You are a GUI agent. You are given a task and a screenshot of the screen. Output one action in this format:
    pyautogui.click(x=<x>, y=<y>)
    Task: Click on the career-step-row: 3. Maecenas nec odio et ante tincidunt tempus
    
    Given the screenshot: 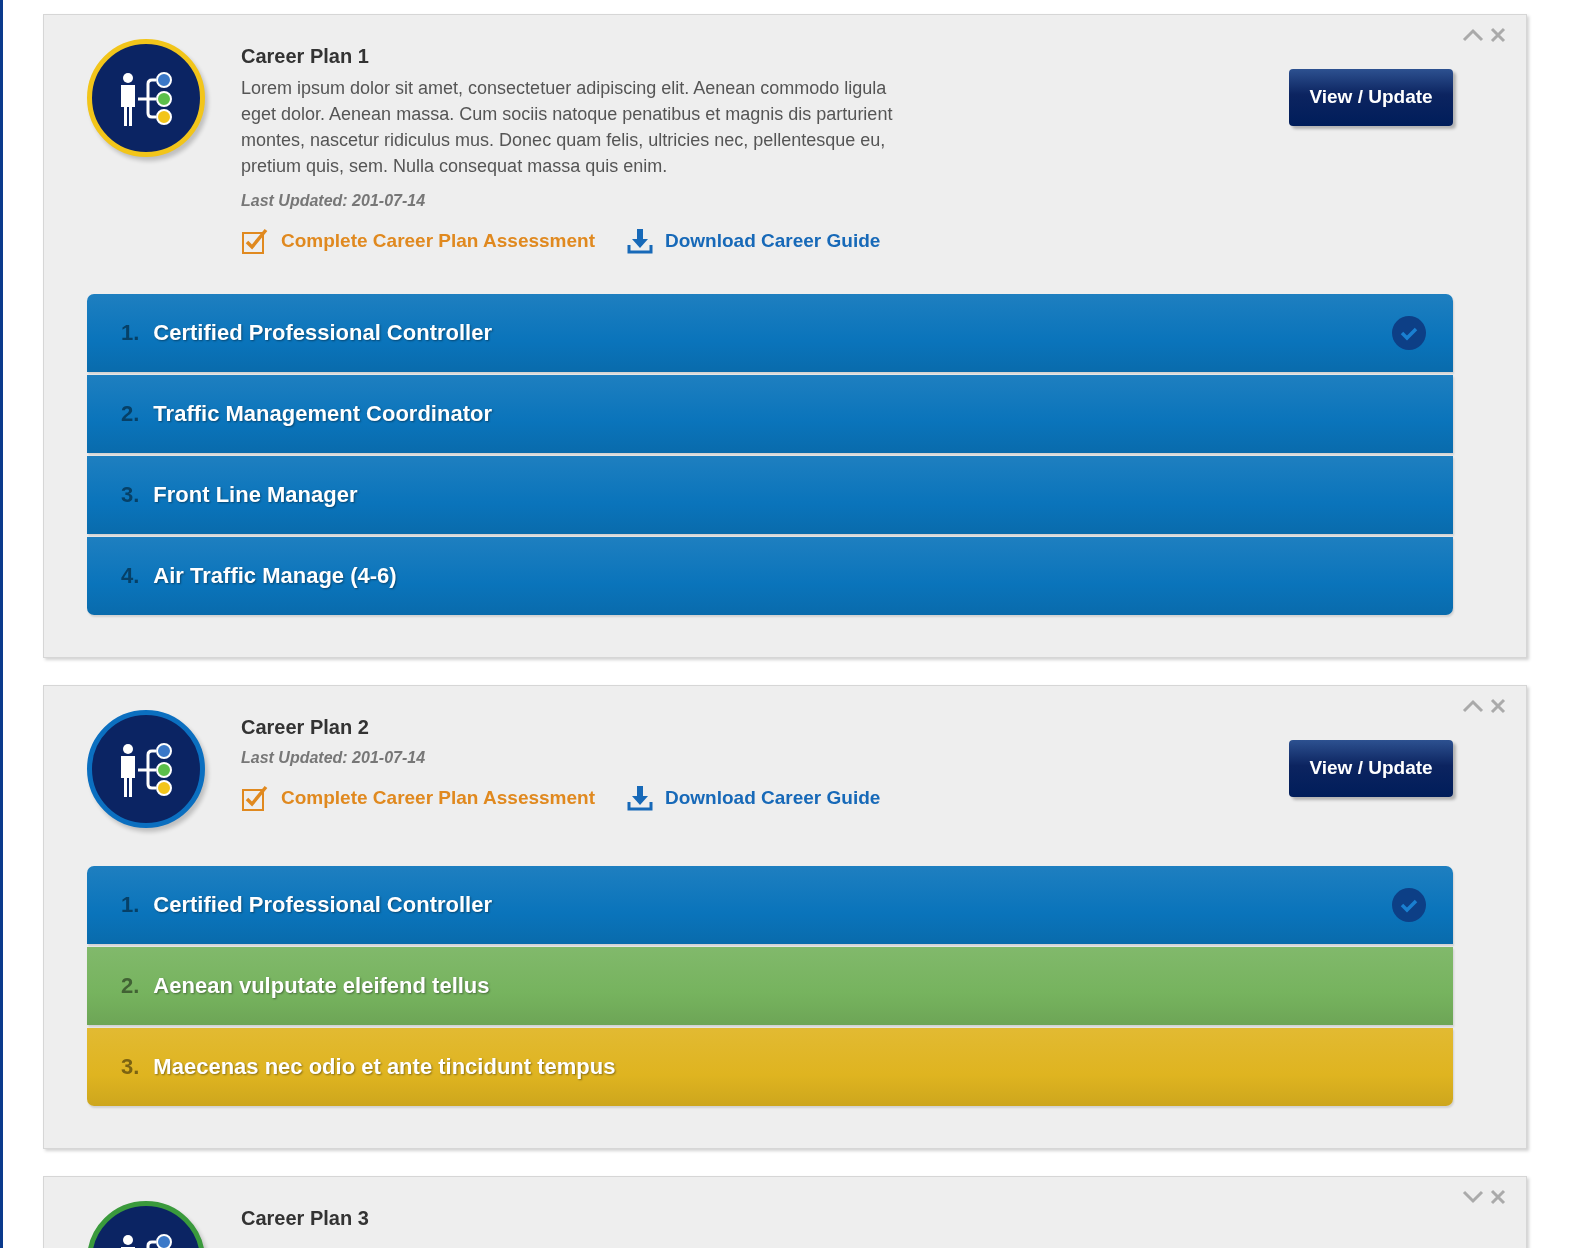 What is the action you would take?
    pyautogui.click(x=770, y=1066)
    